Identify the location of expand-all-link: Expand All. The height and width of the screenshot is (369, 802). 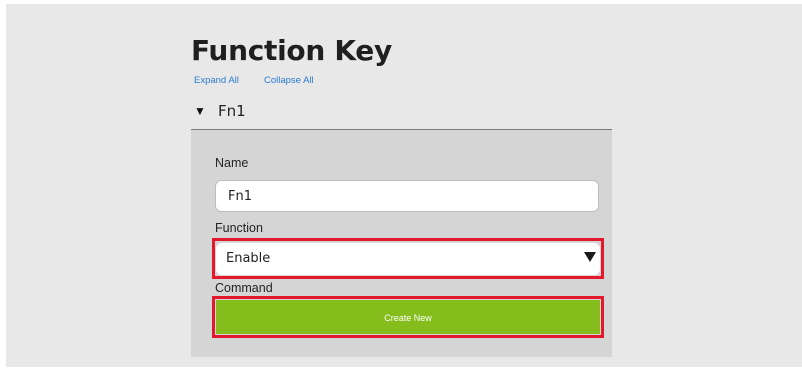
(216, 80).